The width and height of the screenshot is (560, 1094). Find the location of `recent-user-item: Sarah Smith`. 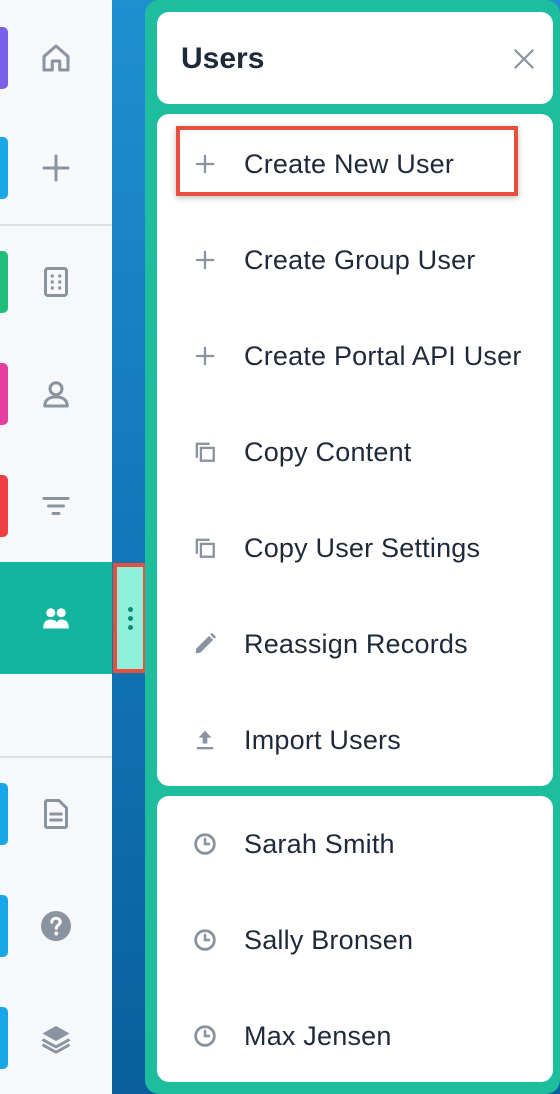

recent-user-item: Sarah Smith is located at coordinates (355, 844).